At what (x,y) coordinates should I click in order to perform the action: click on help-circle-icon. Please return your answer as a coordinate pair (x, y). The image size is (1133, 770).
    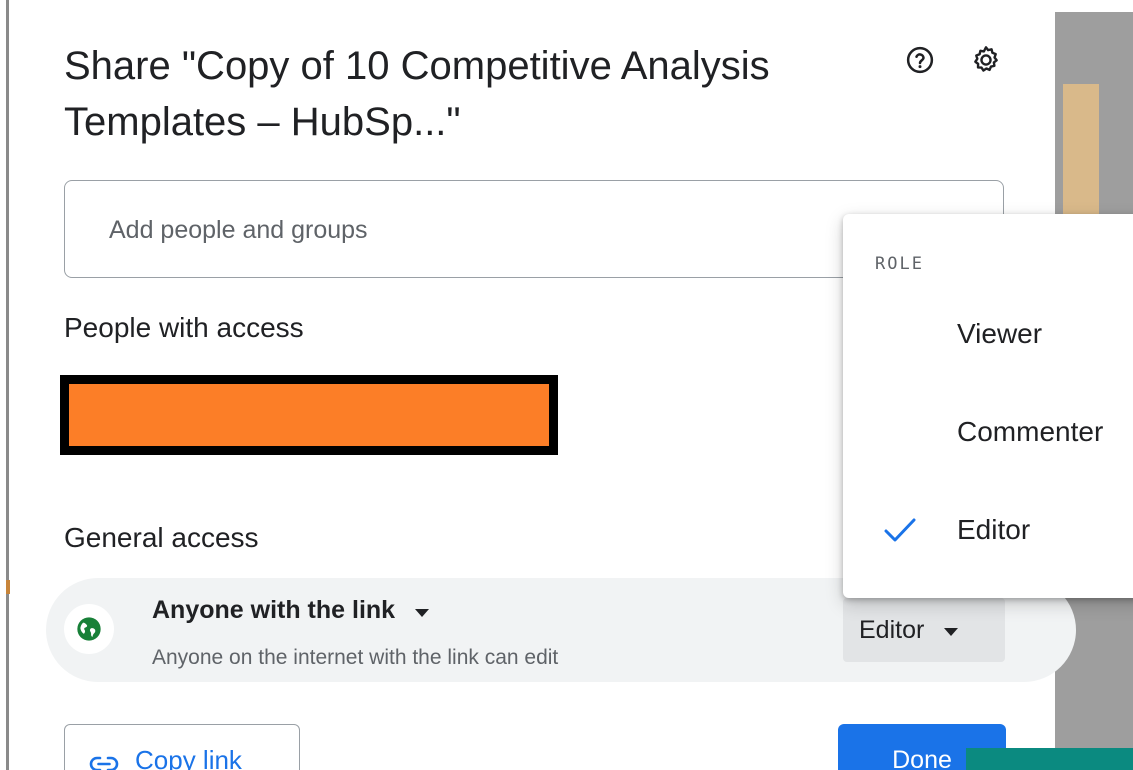
    Looking at the image, I should click on (920, 60).